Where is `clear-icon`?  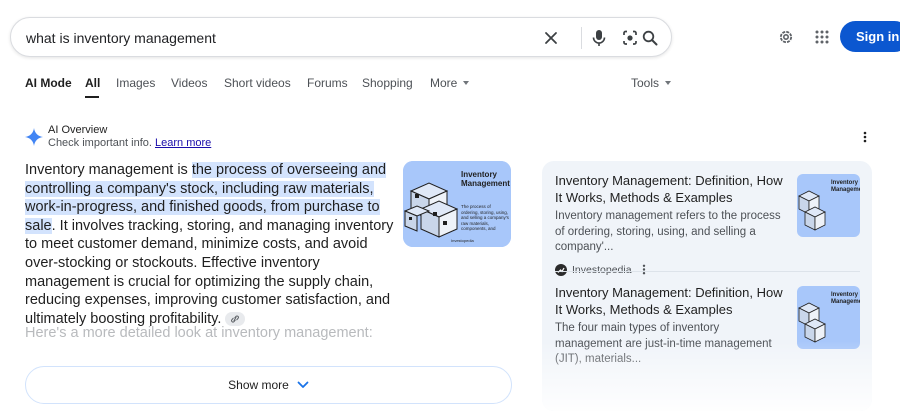
clear-icon is located at coordinates (551, 38).